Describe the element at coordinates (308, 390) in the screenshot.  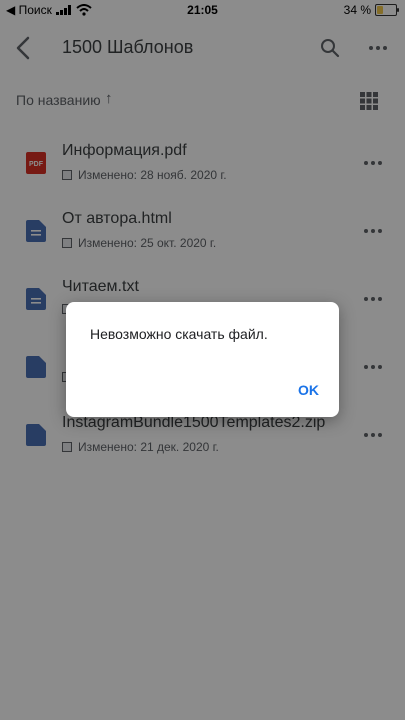
I see `ok-button: OK` at that location.